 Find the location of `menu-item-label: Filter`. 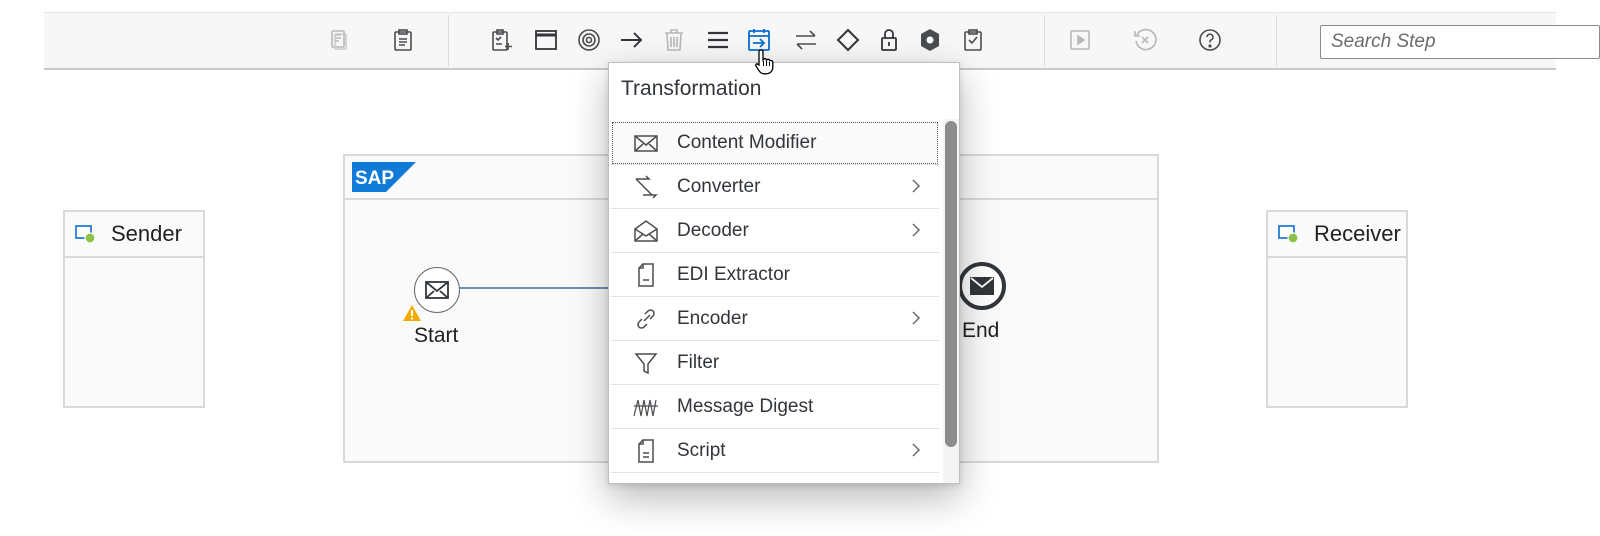

menu-item-label: Filter is located at coordinates (698, 362).